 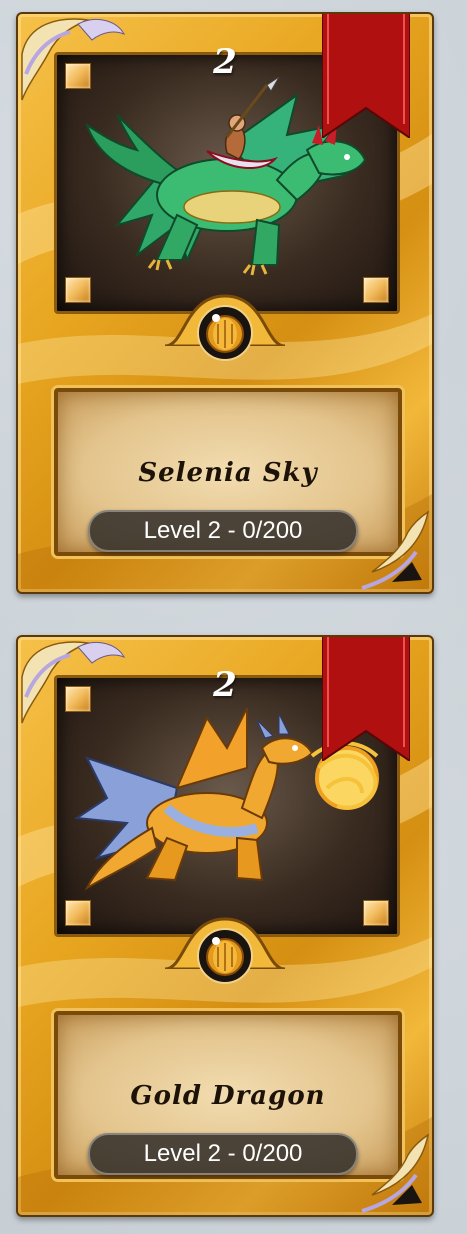 I want to click on card-name: Gold Dragon, so click(x=228, y=1096).